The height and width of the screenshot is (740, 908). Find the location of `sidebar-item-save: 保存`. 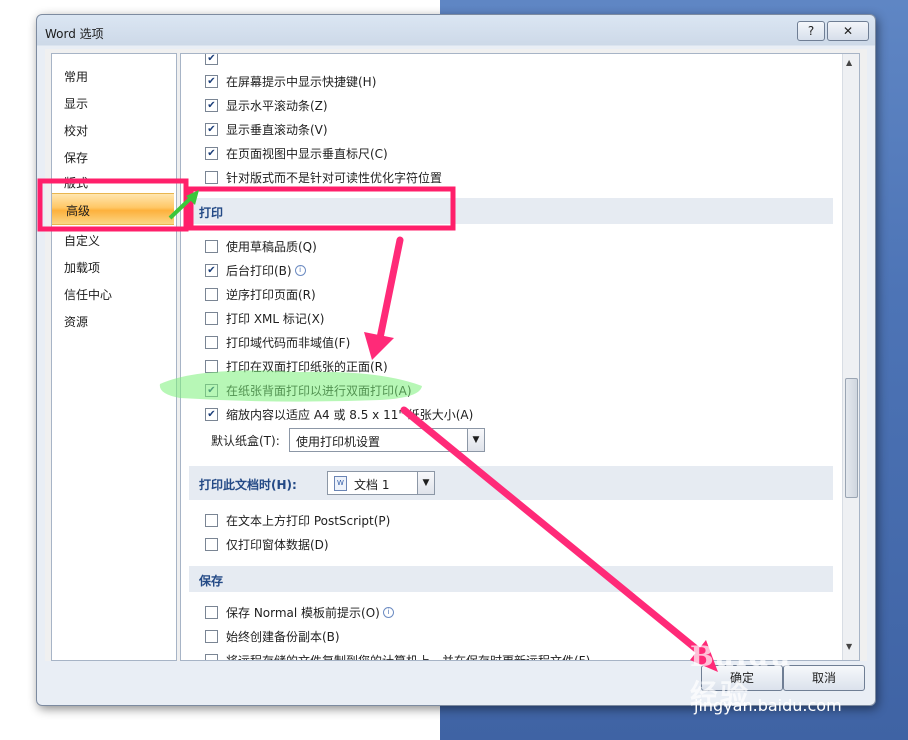

sidebar-item-save: 保存 is located at coordinates (76, 157).